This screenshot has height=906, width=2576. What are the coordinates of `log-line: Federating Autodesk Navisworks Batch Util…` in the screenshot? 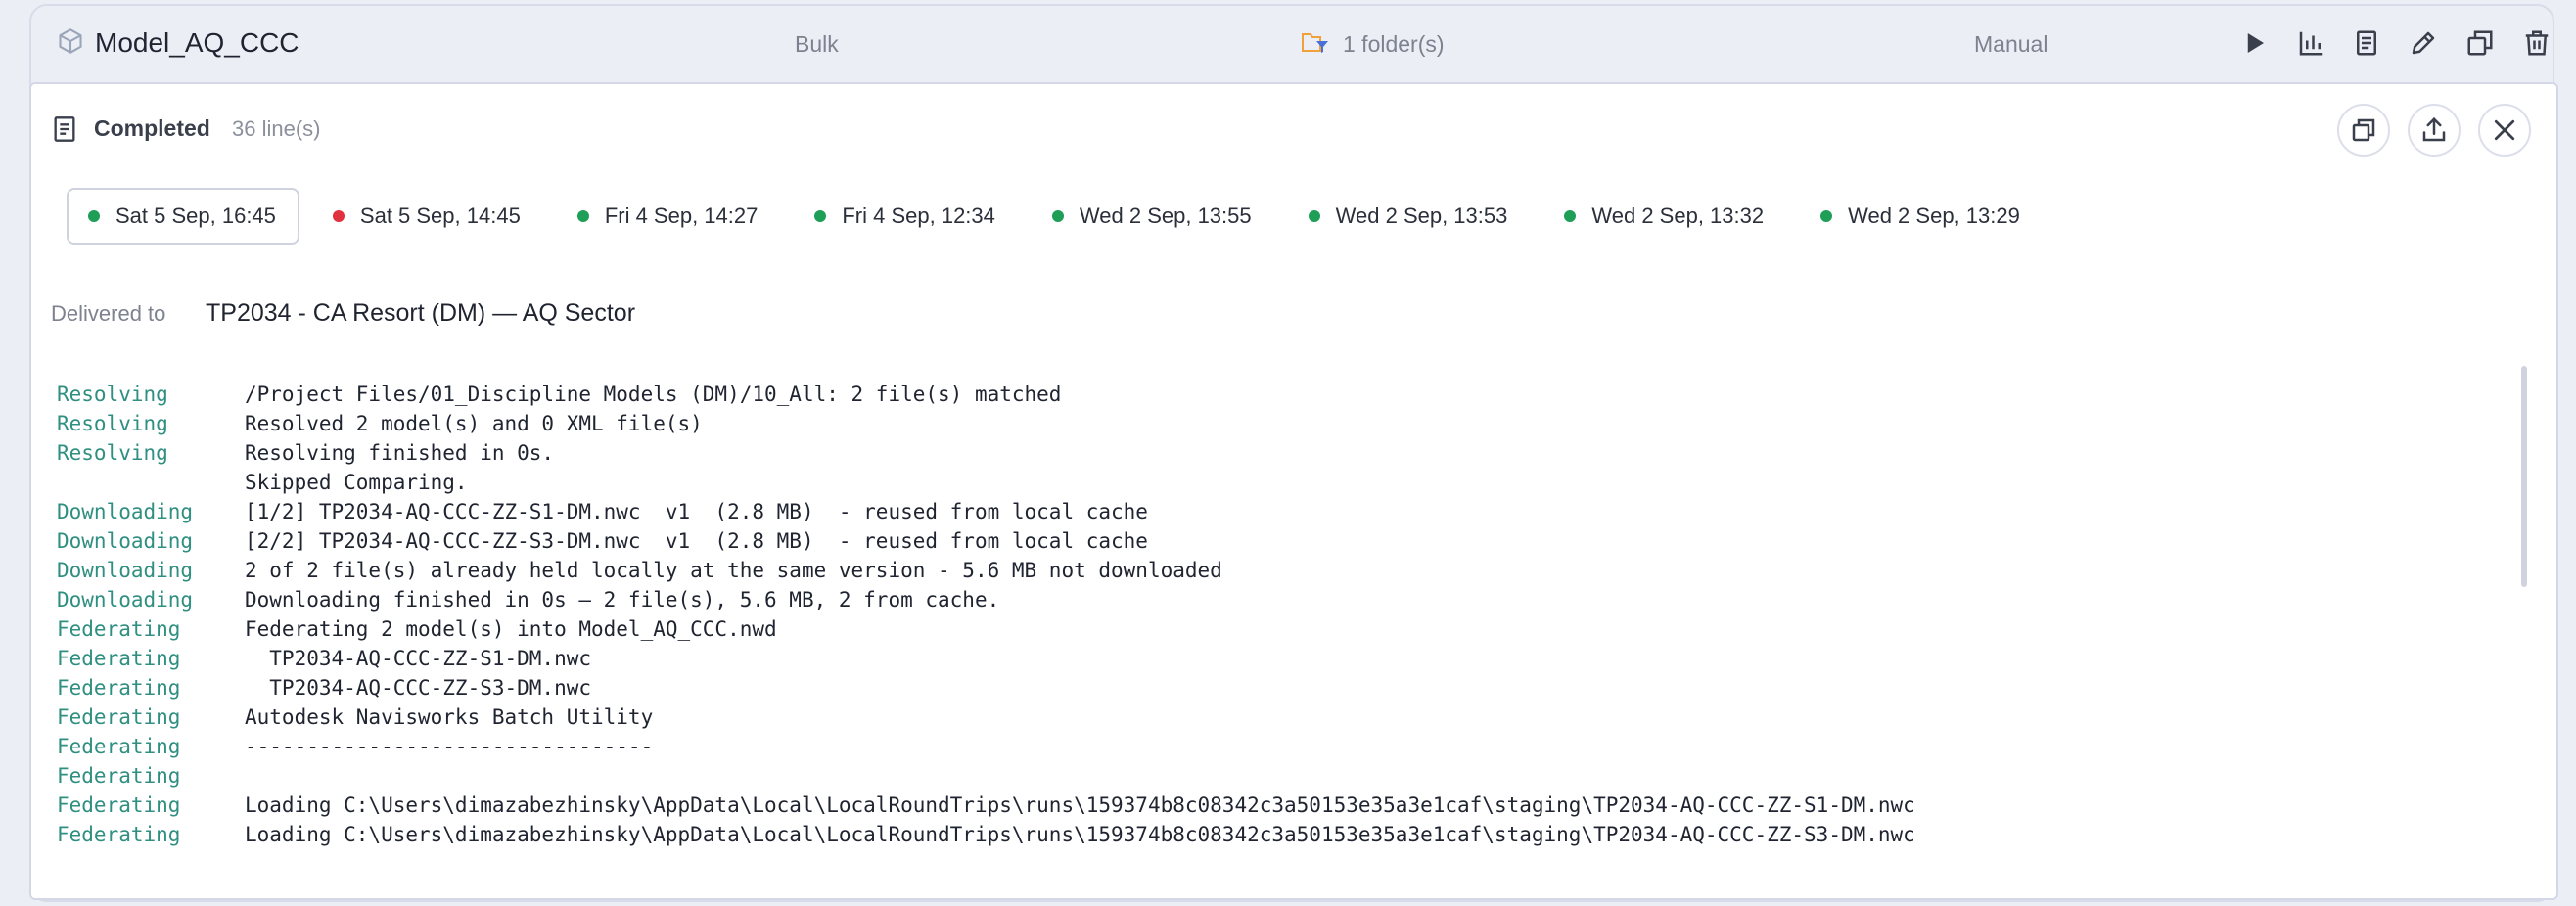 It's located at (1280, 717).